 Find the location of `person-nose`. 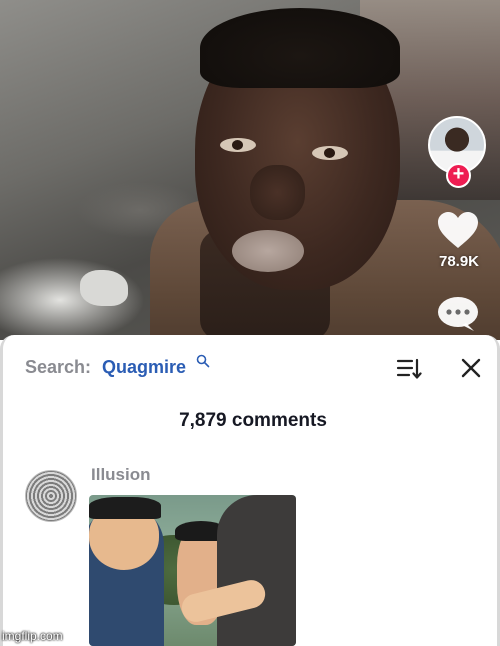

person-nose is located at coordinates (277, 192).